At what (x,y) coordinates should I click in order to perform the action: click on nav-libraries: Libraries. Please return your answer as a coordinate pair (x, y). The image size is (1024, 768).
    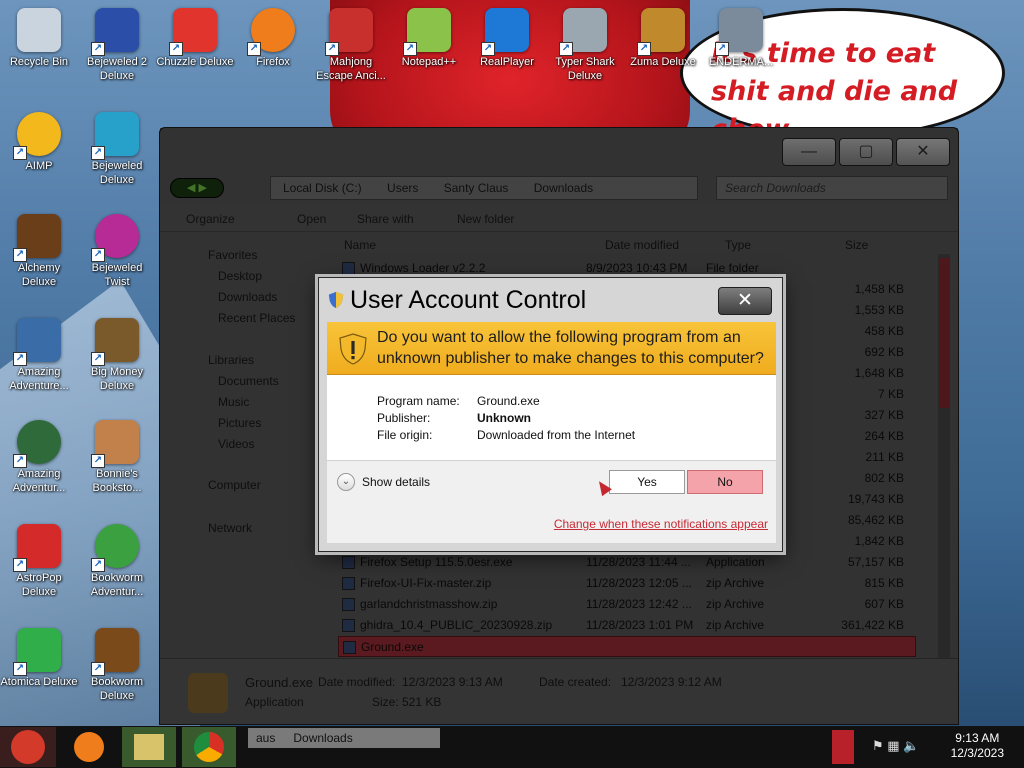
    Looking at the image, I should click on (231, 360).